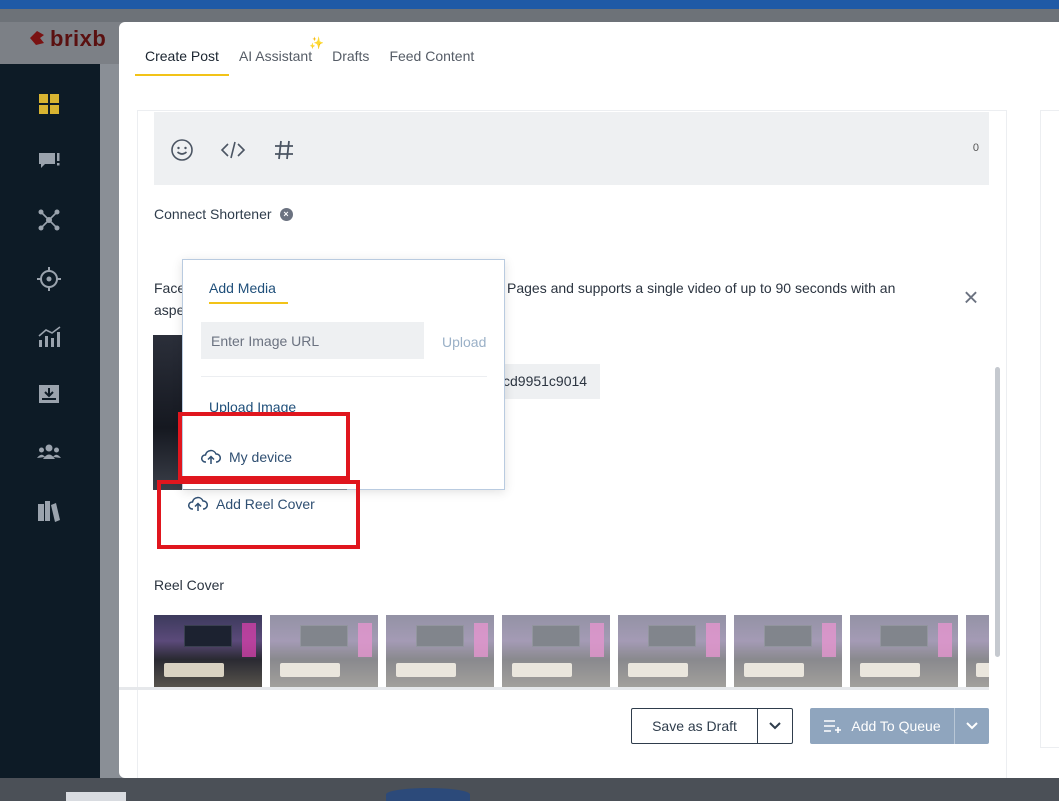 The width and height of the screenshot is (1059, 801). What do you see at coordinates (833, 726) in the screenshot?
I see `queue-add-icon` at bounding box center [833, 726].